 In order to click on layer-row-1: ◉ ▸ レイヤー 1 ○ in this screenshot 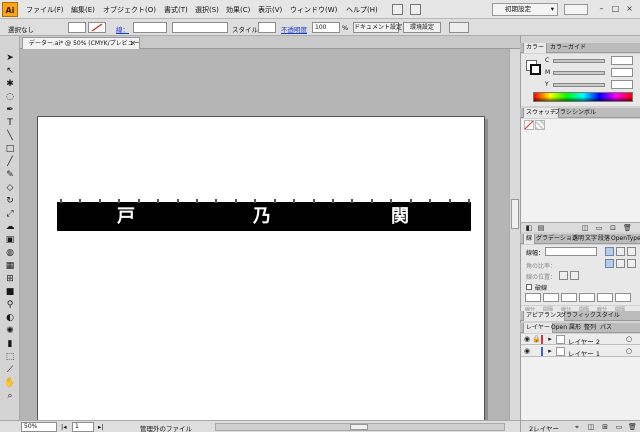, I will do `click(580, 352)`.